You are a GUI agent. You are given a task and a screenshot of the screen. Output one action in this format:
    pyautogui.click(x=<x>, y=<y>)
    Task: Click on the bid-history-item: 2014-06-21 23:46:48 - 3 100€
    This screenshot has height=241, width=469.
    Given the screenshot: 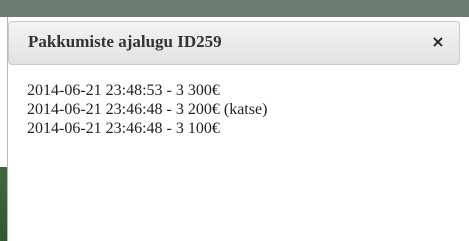 What is the action you would take?
    pyautogui.click(x=123, y=128)
    